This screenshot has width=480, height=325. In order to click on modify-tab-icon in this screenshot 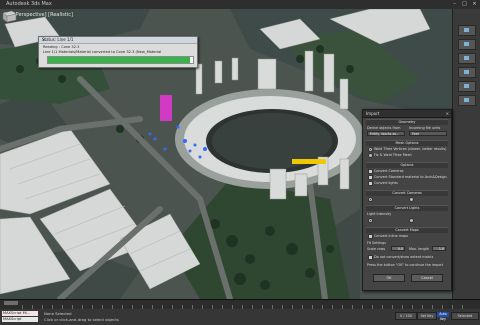, I will do `click(467, 44)`.